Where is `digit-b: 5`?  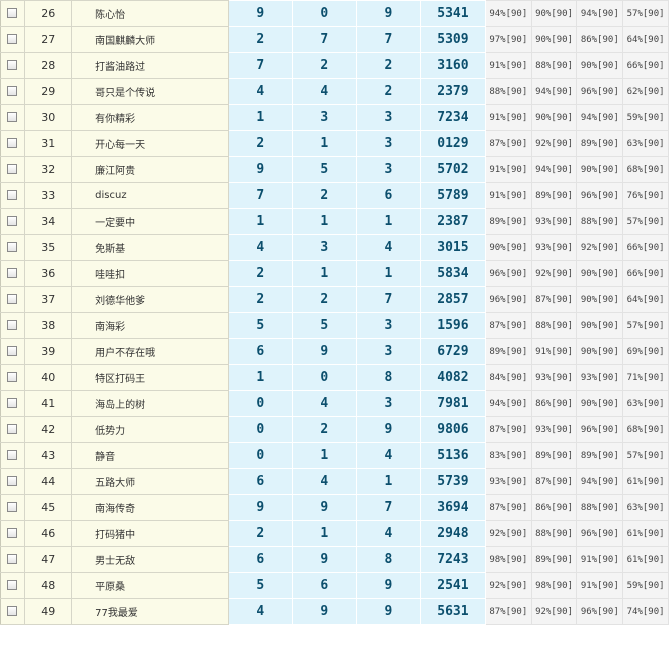 digit-b: 5 is located at coordinates (324, 325).